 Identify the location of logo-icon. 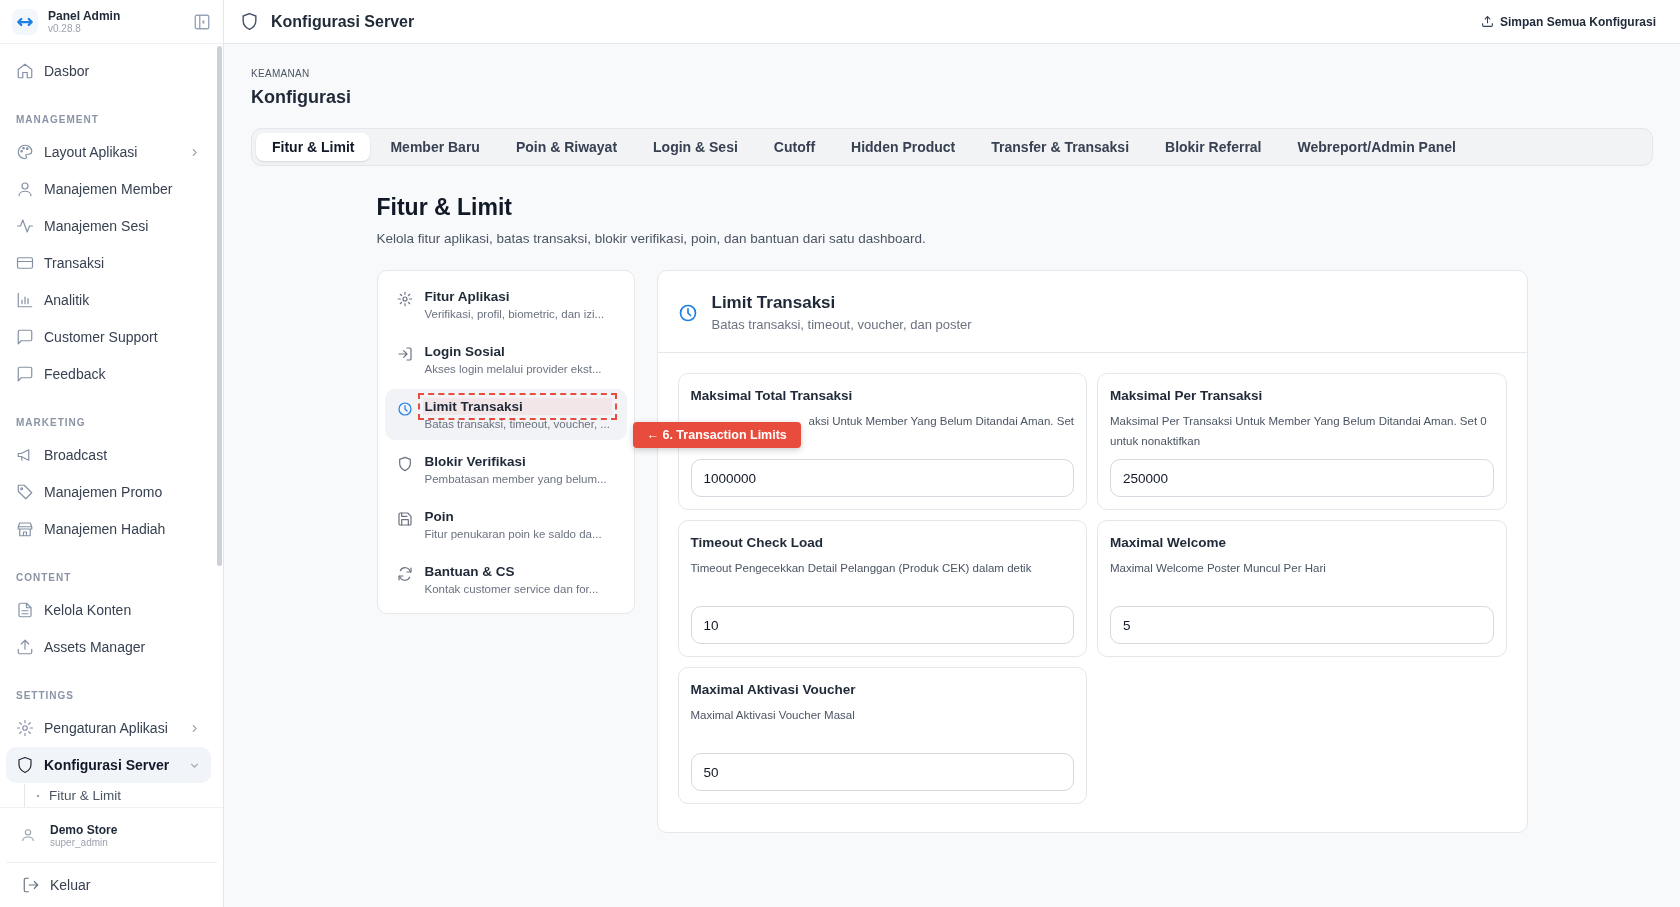
(25, 21).